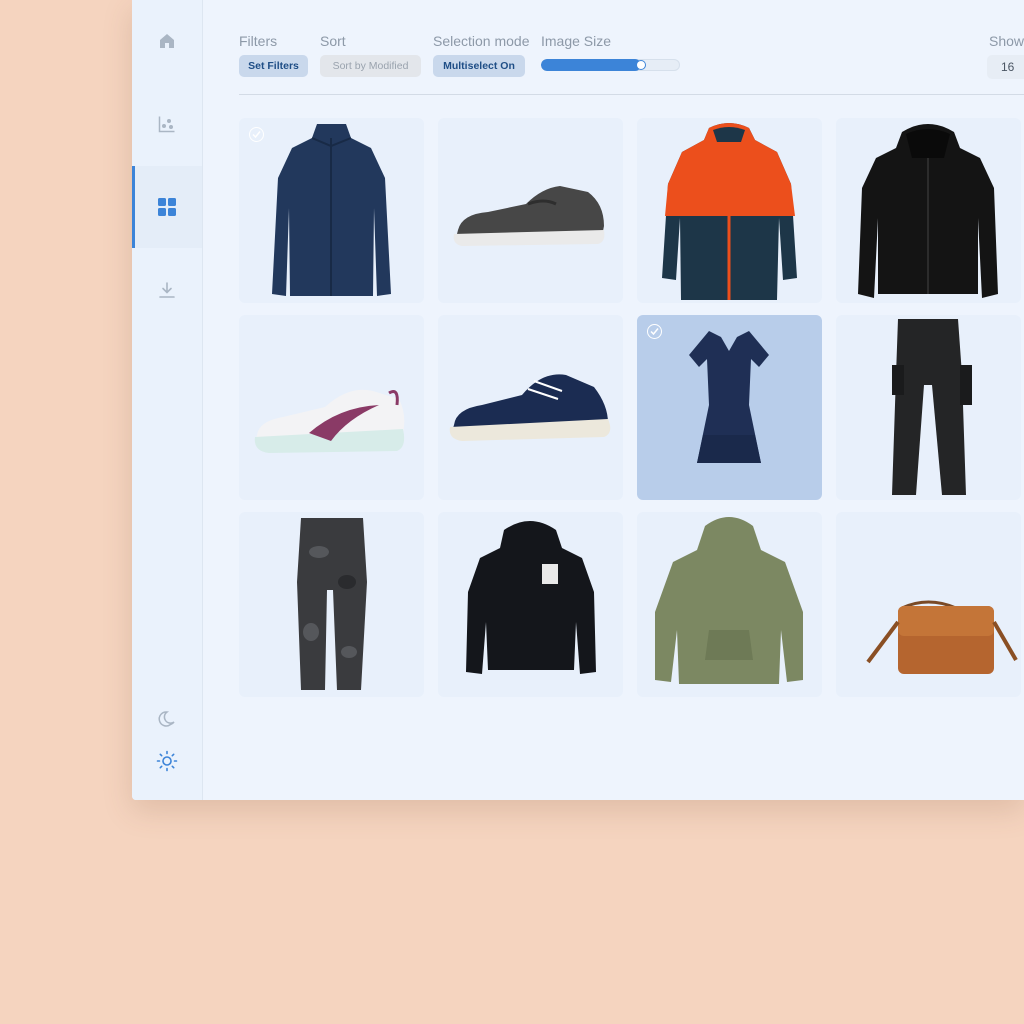 The width and height of the screenshot is (1024, 1024). I want to click on sidebar-item-download, so click(167, 290).